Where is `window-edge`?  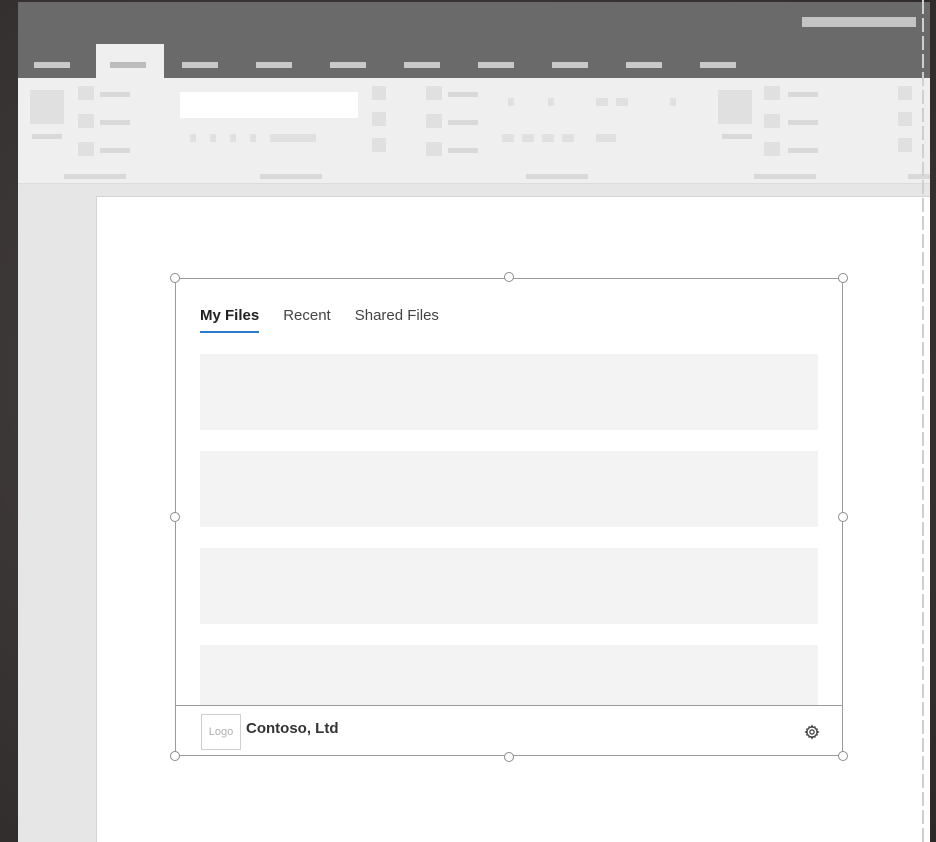 window-edge is located at coordinates (923, 421).